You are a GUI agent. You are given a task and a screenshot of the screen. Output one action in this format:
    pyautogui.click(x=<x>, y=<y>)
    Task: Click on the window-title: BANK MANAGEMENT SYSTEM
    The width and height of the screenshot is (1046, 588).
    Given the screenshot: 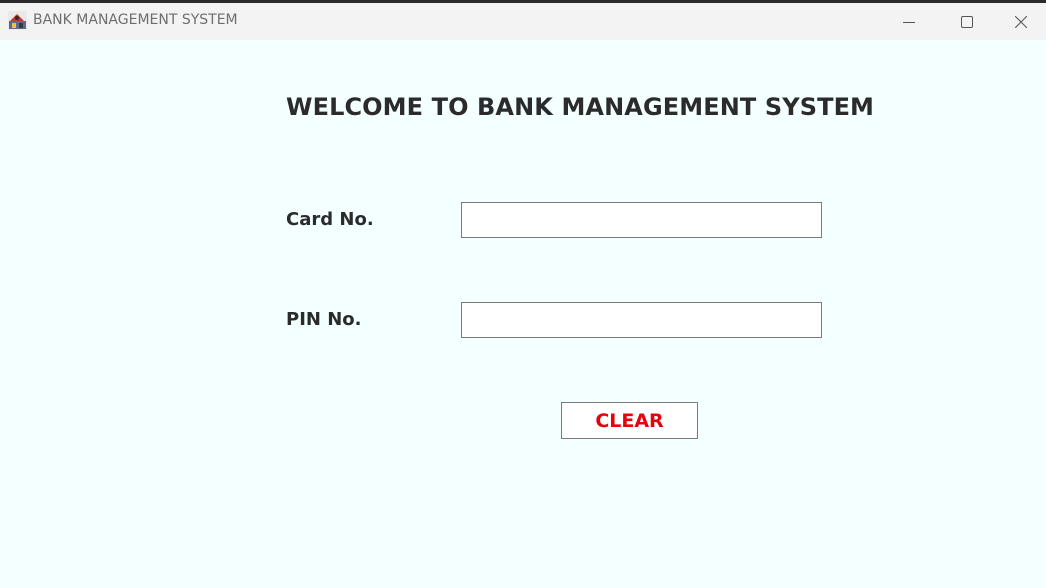 What is the action you would take?
    pyautogui.click(x=135, y=20)
    